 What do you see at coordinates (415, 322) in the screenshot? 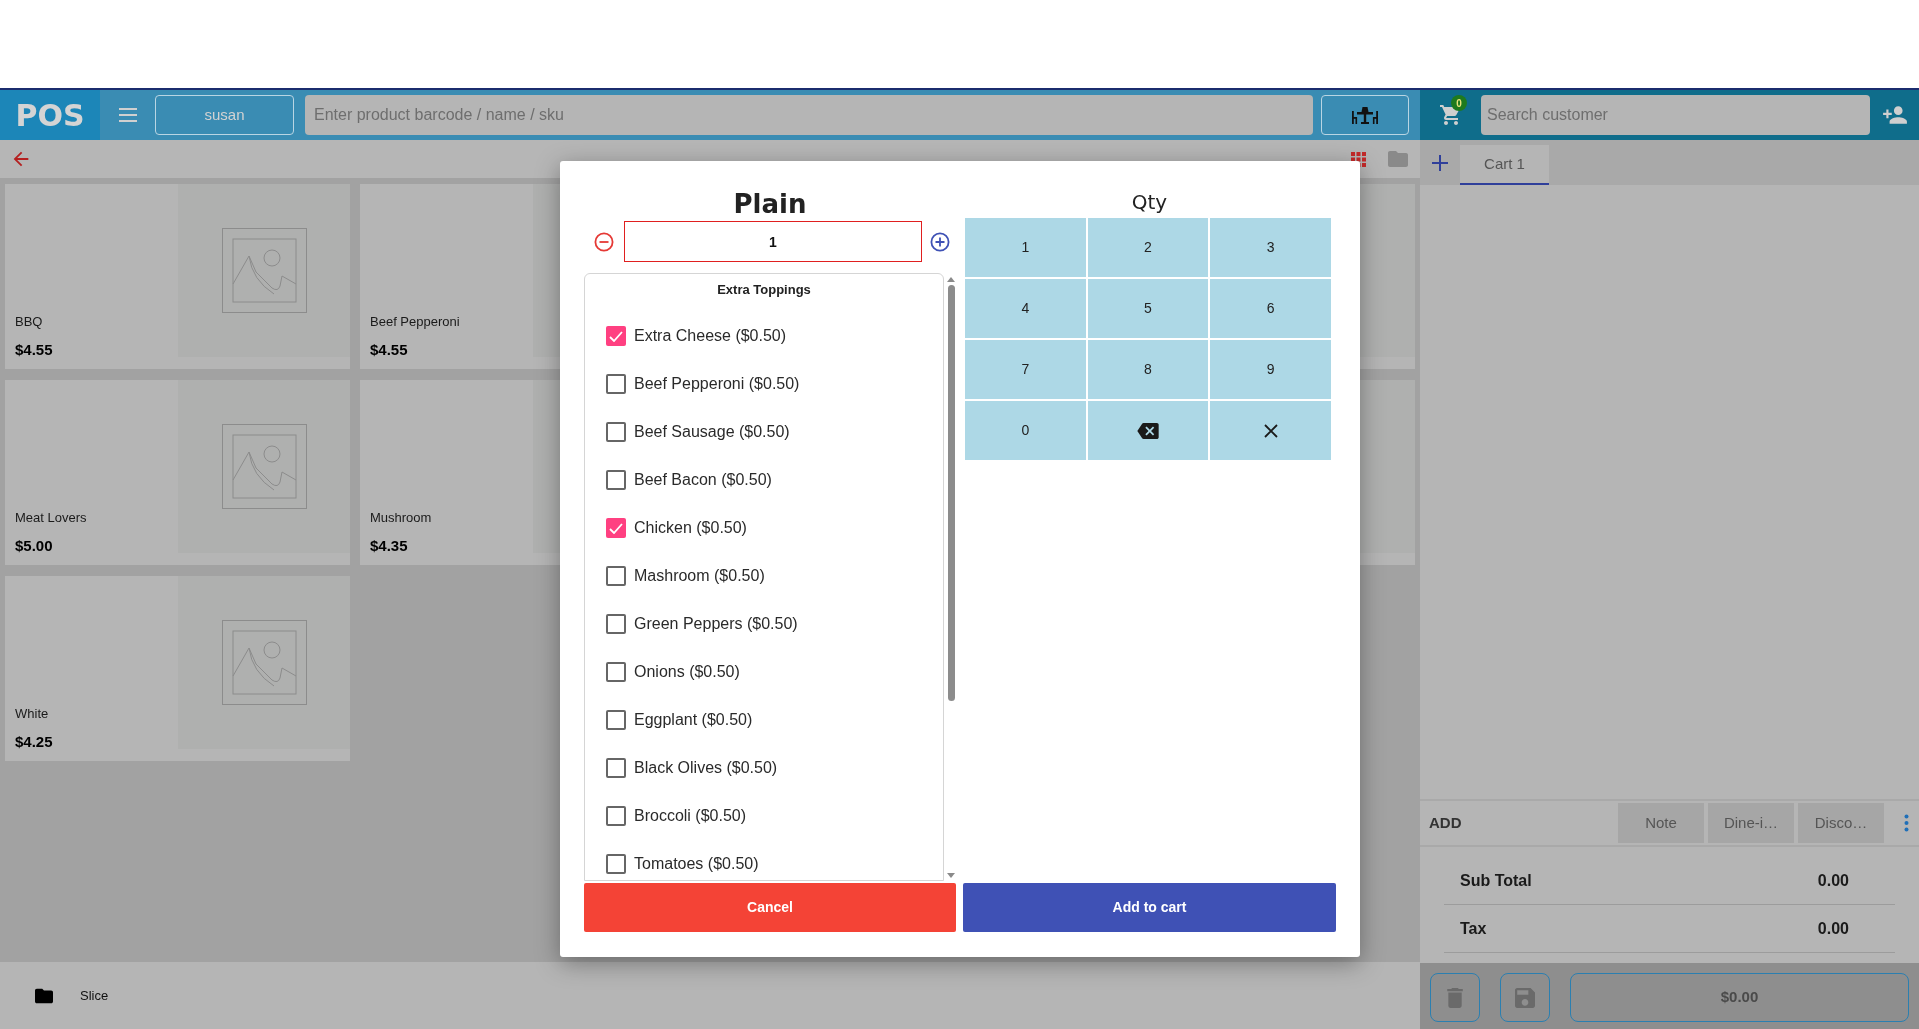
I see `product-name: Beef Pepperoni` at bounding box center [415, 322].